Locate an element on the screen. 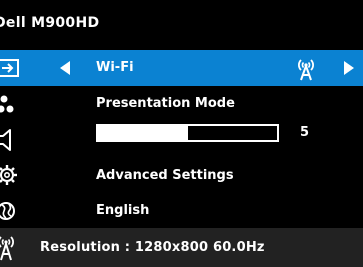 Image resolution: width=363 pixels, height=267 pixels. chevron-right-icon is located at coordinates (349, 68).